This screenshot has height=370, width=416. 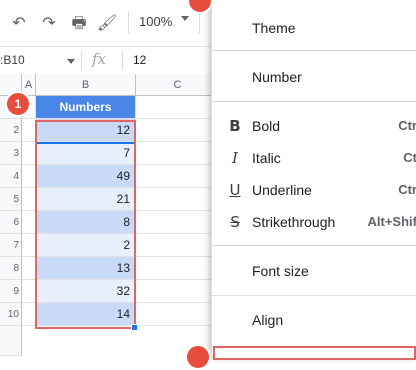 I want to click on menu-item-label: Theme, so click(x=274, y=28).